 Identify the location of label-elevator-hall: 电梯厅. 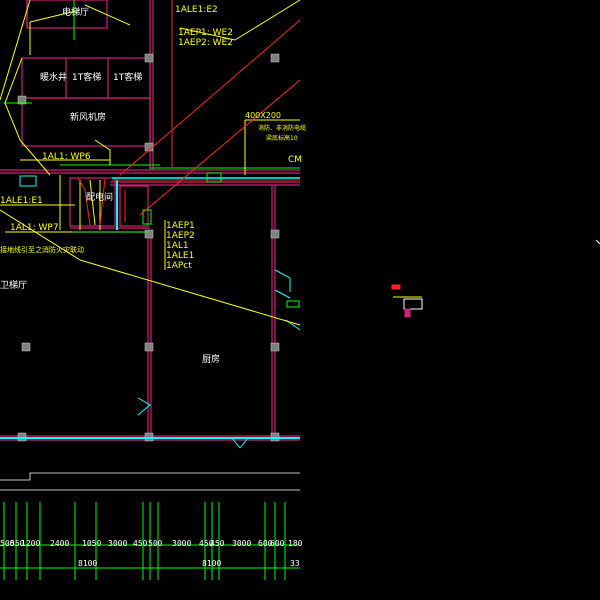
(75, 12).